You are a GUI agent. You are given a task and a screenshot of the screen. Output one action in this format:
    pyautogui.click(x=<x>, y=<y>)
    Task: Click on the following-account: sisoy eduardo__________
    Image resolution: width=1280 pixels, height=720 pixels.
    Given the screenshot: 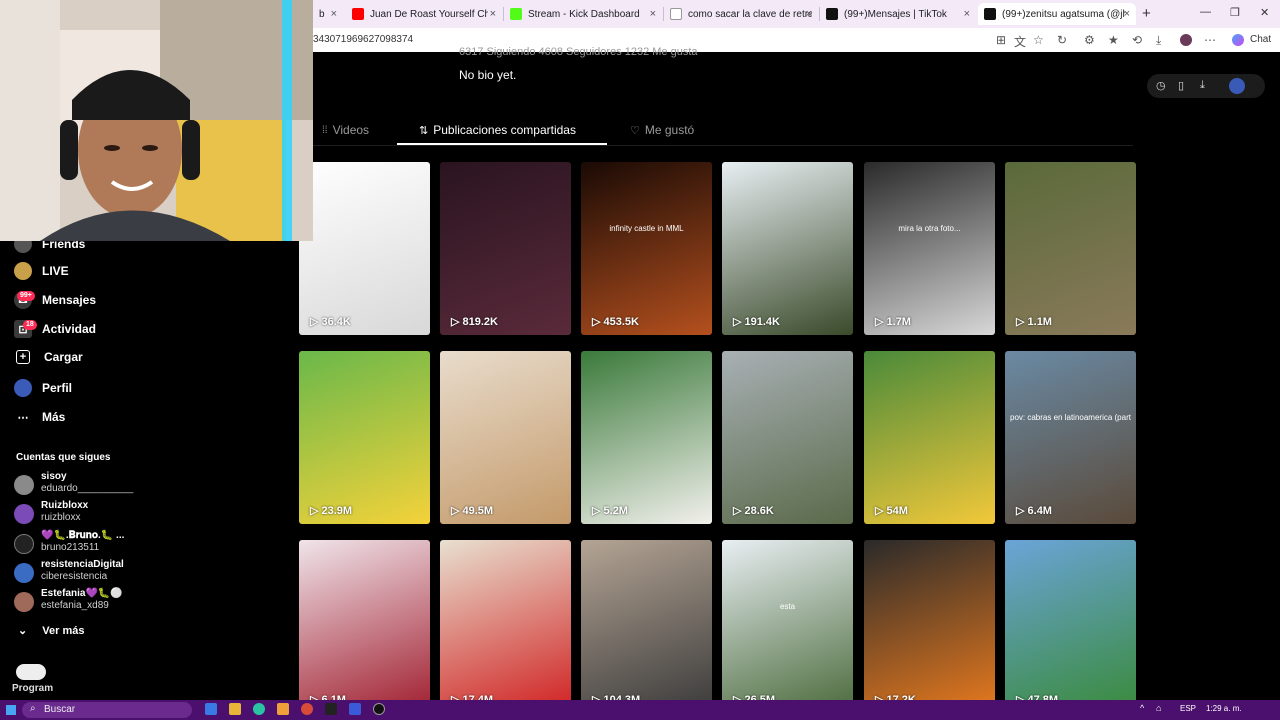 What is the action you would take?
    pyautogui.click(x=79, y=485)
    